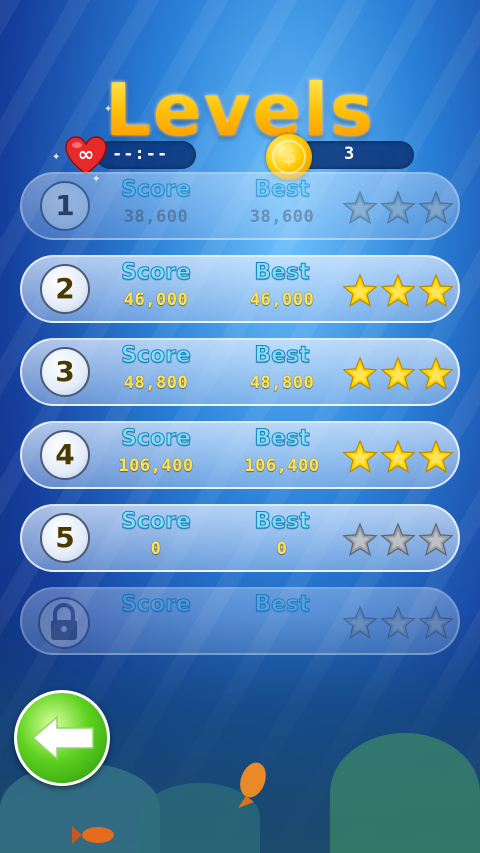 The width and height of the screenshot is (480, 853). I want to click on lives-bar: --:--, so click(146, 155).